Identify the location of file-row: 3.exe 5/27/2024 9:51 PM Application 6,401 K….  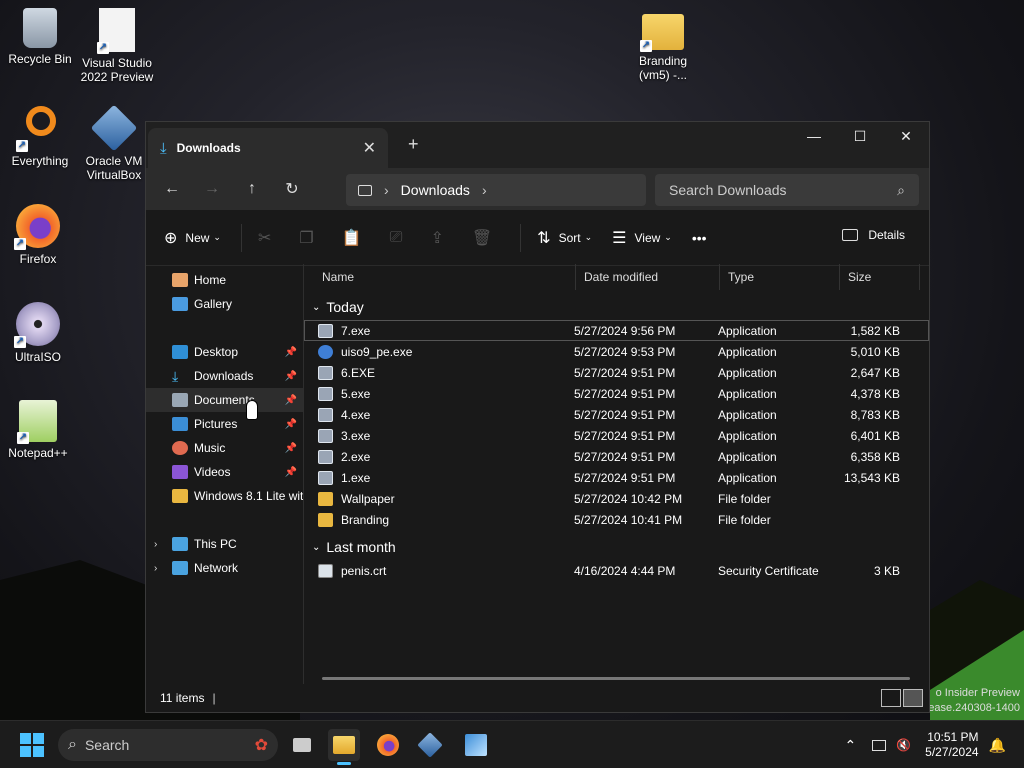
(616, 435).